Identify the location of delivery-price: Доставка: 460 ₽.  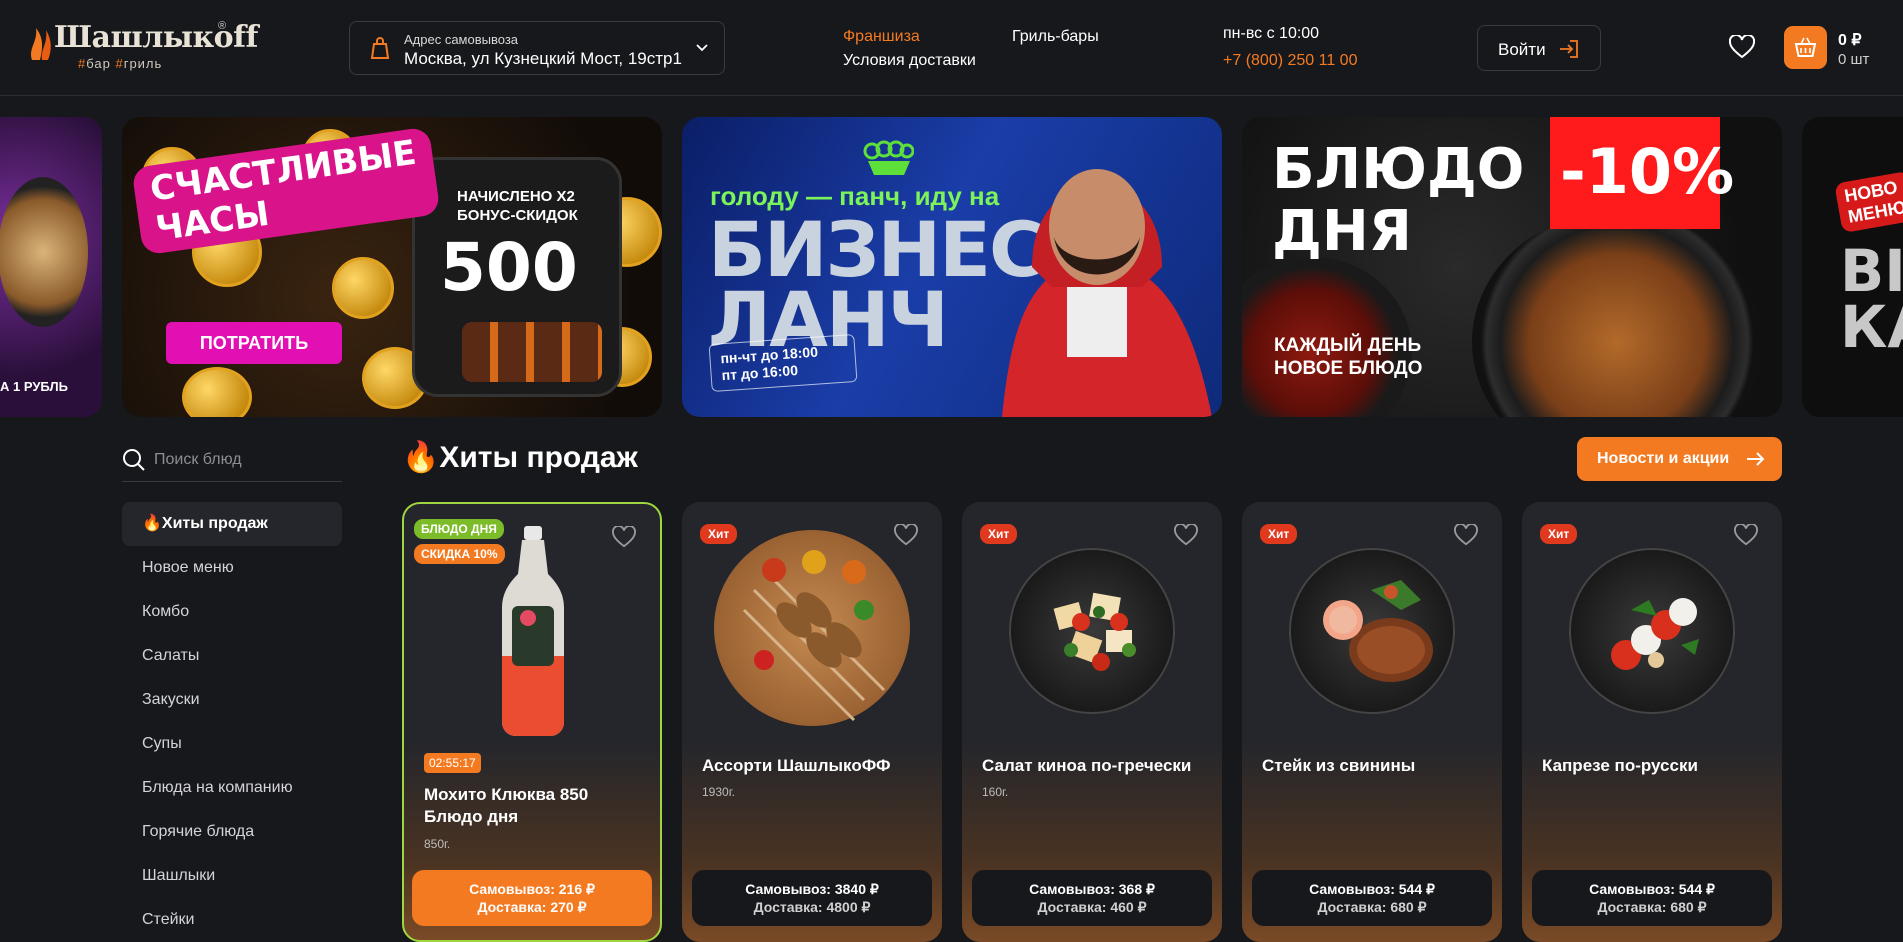
(1092, 907).